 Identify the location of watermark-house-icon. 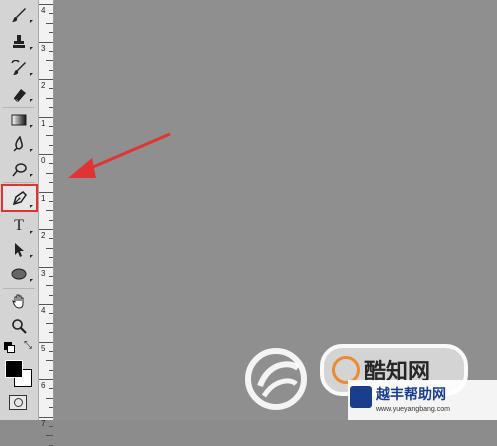
(361, 397).